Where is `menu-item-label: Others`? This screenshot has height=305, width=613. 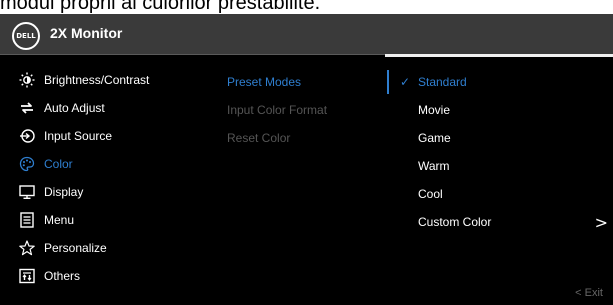
menu-item-label: Others is located at coordinates (62, 276).